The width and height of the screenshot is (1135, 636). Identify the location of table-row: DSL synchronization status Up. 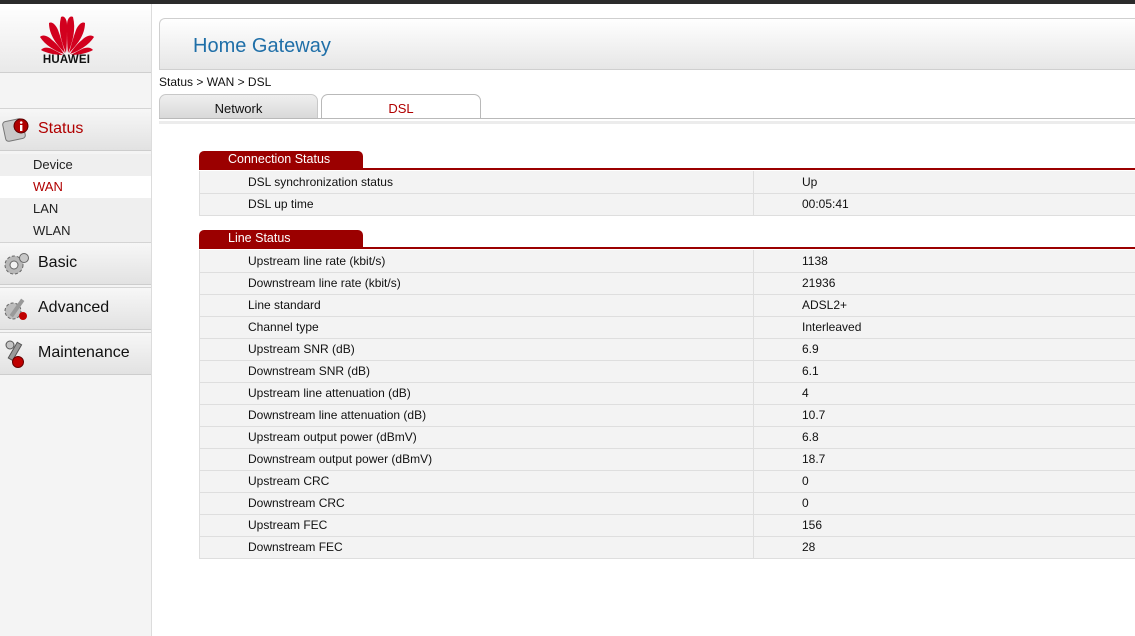
(667, 182).